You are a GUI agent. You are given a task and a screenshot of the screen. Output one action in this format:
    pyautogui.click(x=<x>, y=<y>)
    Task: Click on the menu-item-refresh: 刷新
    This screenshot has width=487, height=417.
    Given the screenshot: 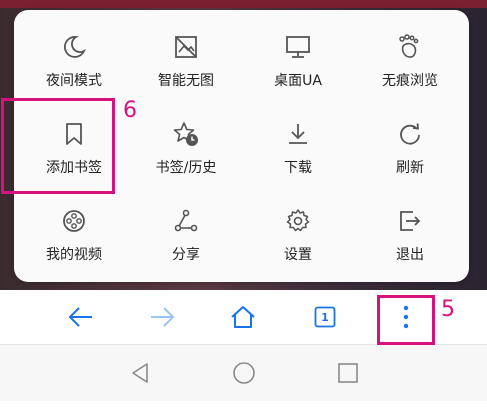 What is the action you would take?
    pyautogui.click(x=410, y=137)
    